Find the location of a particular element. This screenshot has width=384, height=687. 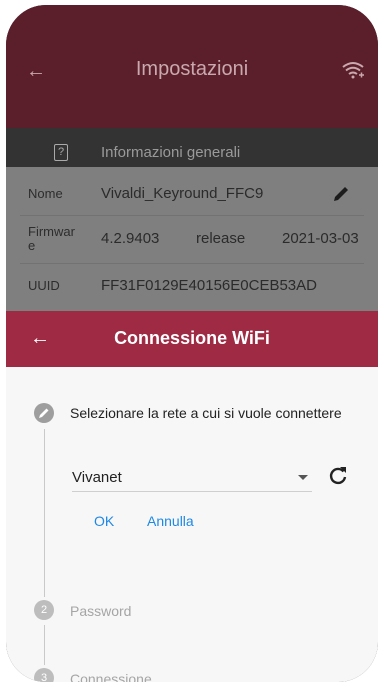

uuid-value: FF31F0129E40156E0CEB53AD is located at coordinates (209, 285).